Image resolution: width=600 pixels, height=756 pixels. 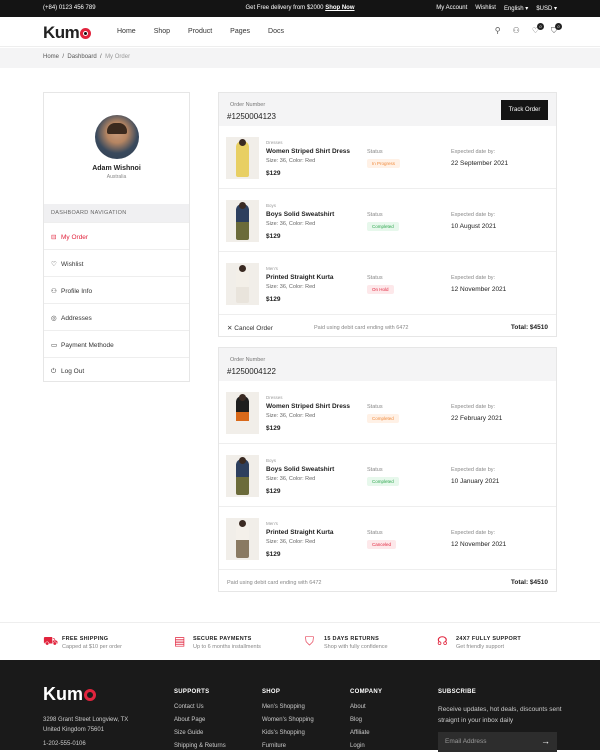 I want to click on footer-heading: COMPANY, so click(x=366, y=692).